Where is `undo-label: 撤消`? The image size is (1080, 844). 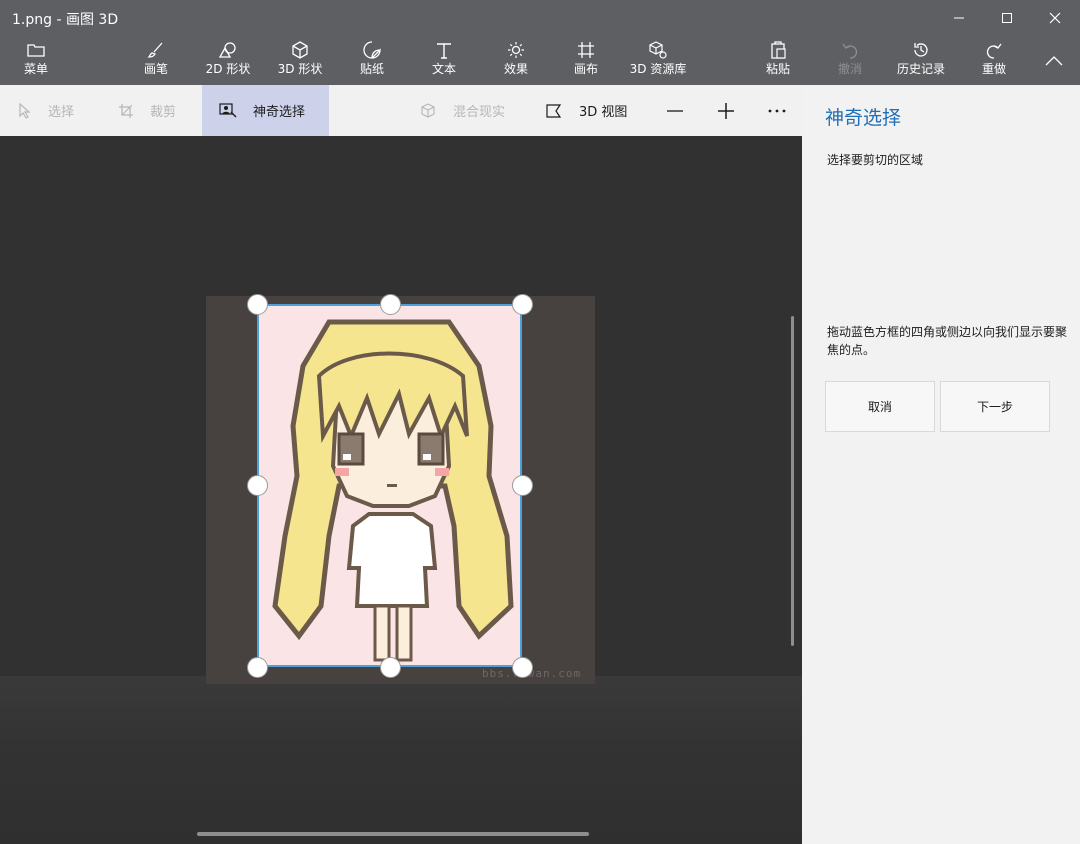 undo-label: 撤消 is located at coordinates (849, 69).